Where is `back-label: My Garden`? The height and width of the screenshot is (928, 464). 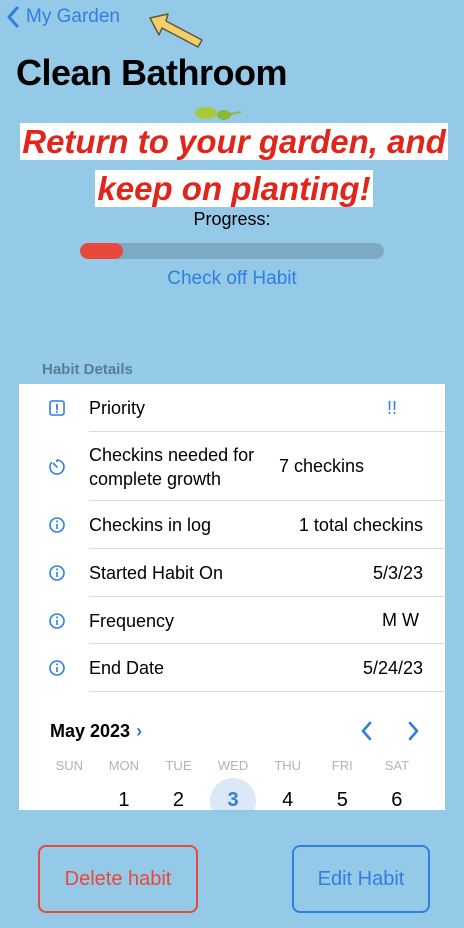 back-label: My Garden is located at coordinates (73, 16).